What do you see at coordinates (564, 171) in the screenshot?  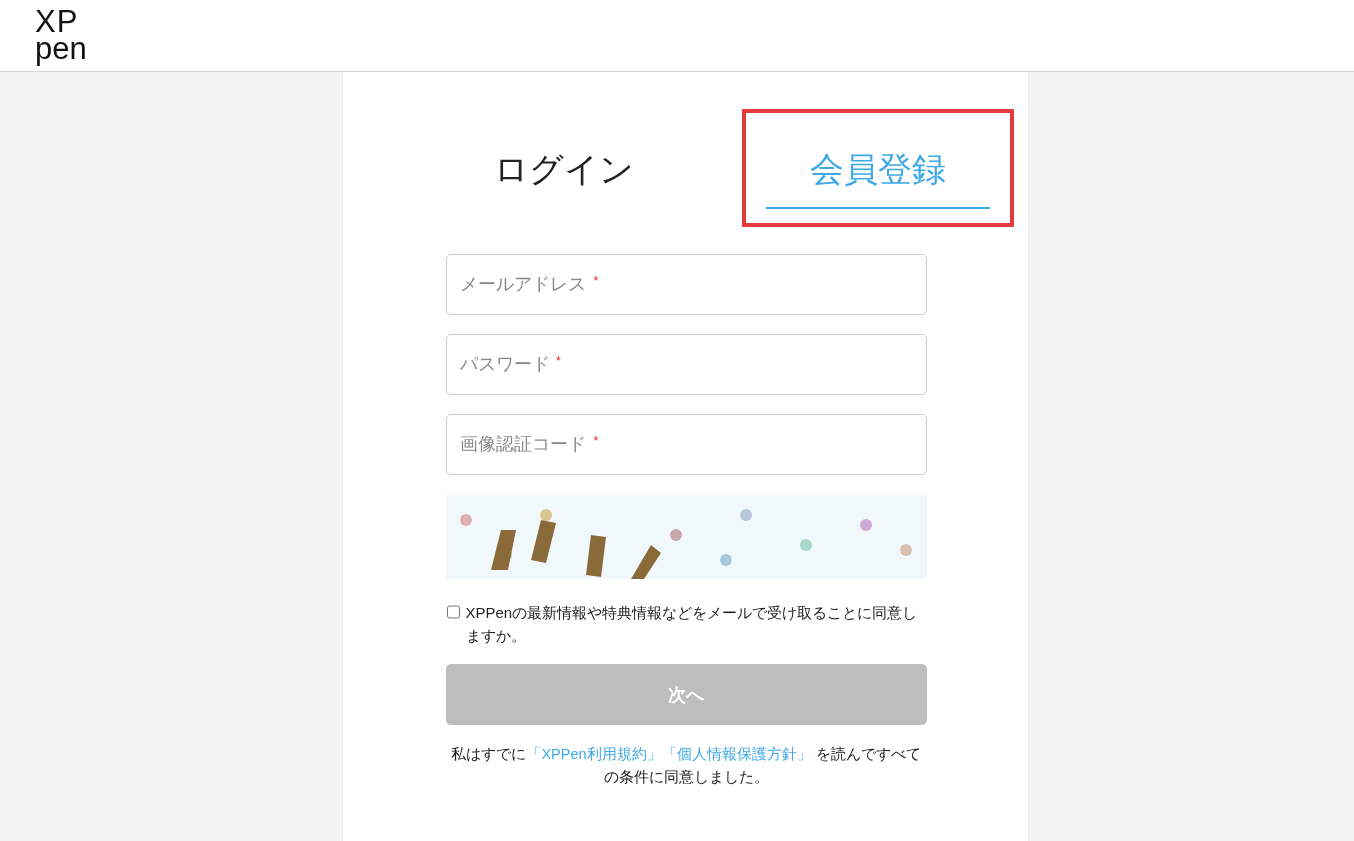 I see `tab: ログイン` at bounding box center [564, 171].